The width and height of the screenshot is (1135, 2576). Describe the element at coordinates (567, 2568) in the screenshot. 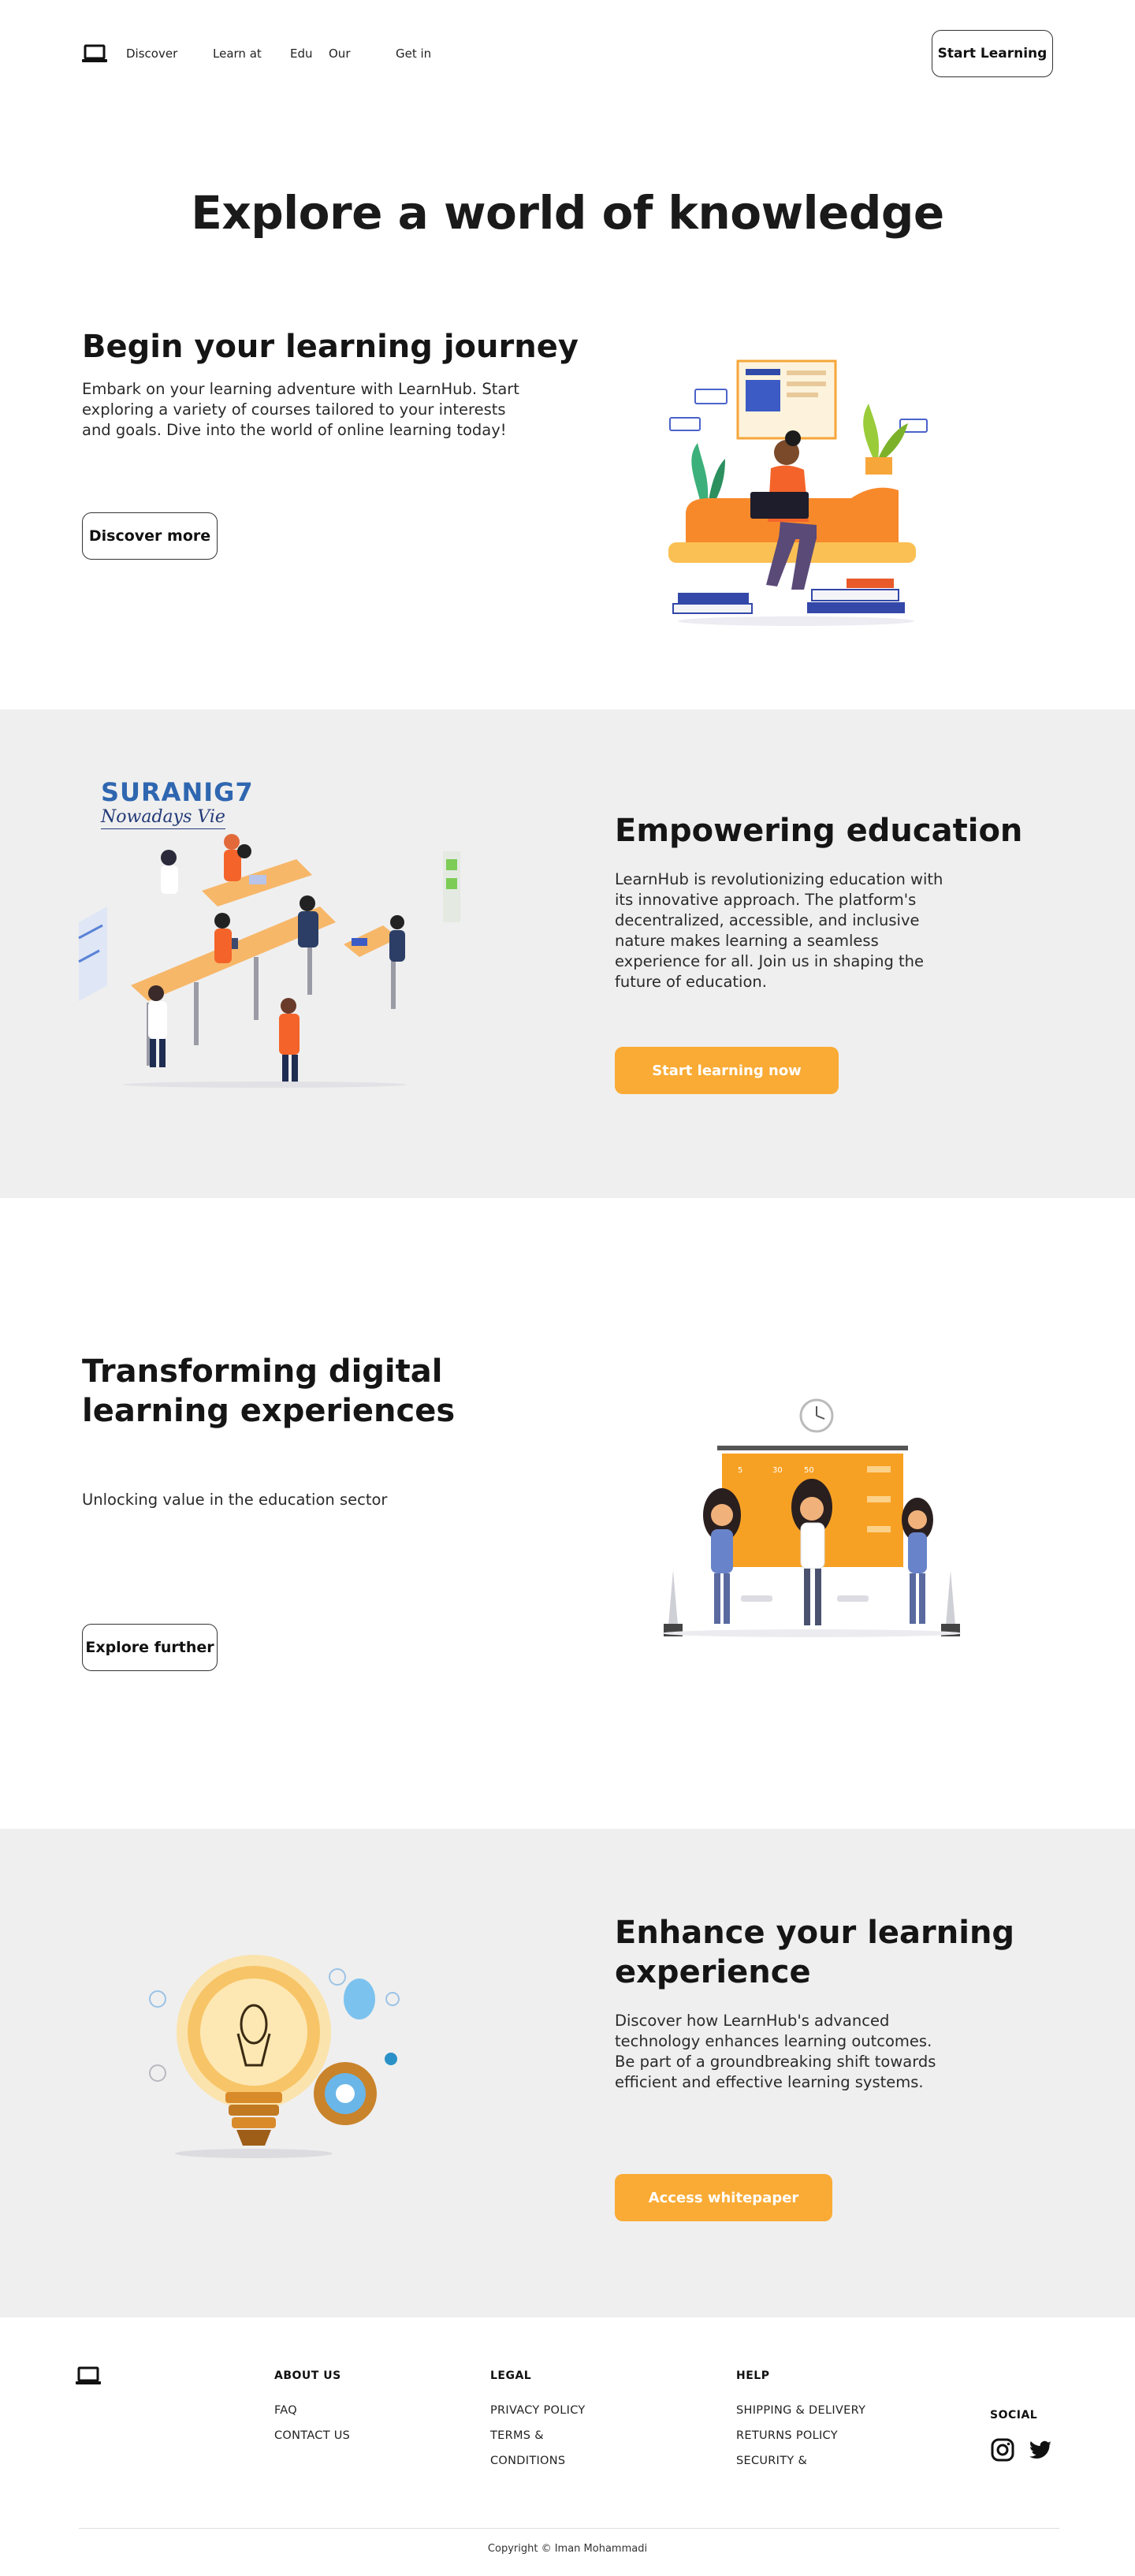

I see `page-bottom-spacer` at that location.